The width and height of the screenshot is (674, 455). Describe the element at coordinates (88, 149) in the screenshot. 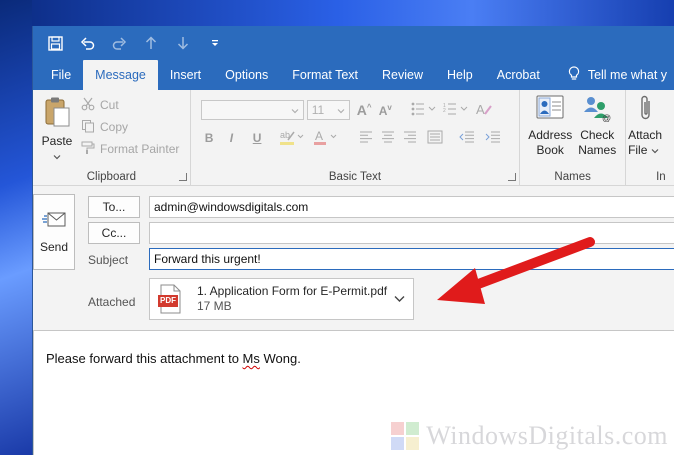

I see `format-painter-icon` at that location.